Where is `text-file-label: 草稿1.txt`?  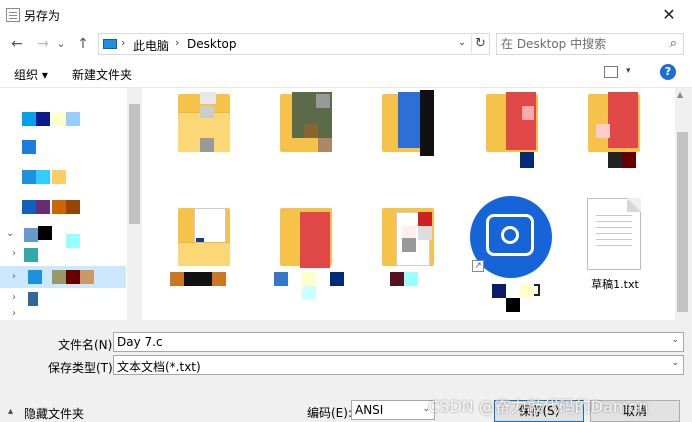
text-file-label: 草稿1.txt is located at coordinates (615, 284).